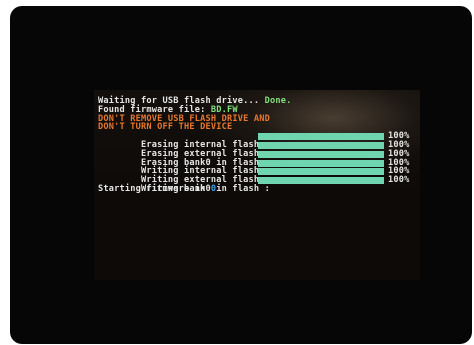  Describe the element at coordinates (399, 180) in the screenshot. I see `progress-percent: 100%` at that location.